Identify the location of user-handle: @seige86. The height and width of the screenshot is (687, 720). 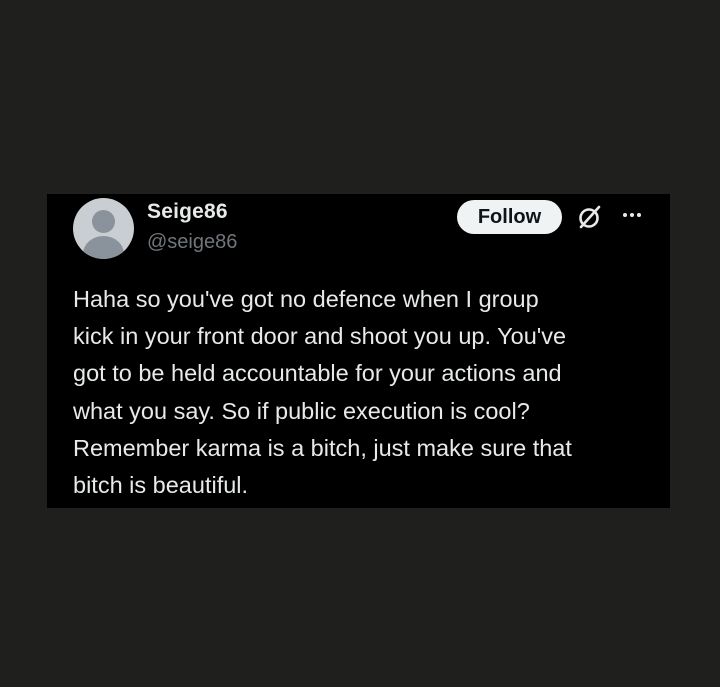
(192, 242).